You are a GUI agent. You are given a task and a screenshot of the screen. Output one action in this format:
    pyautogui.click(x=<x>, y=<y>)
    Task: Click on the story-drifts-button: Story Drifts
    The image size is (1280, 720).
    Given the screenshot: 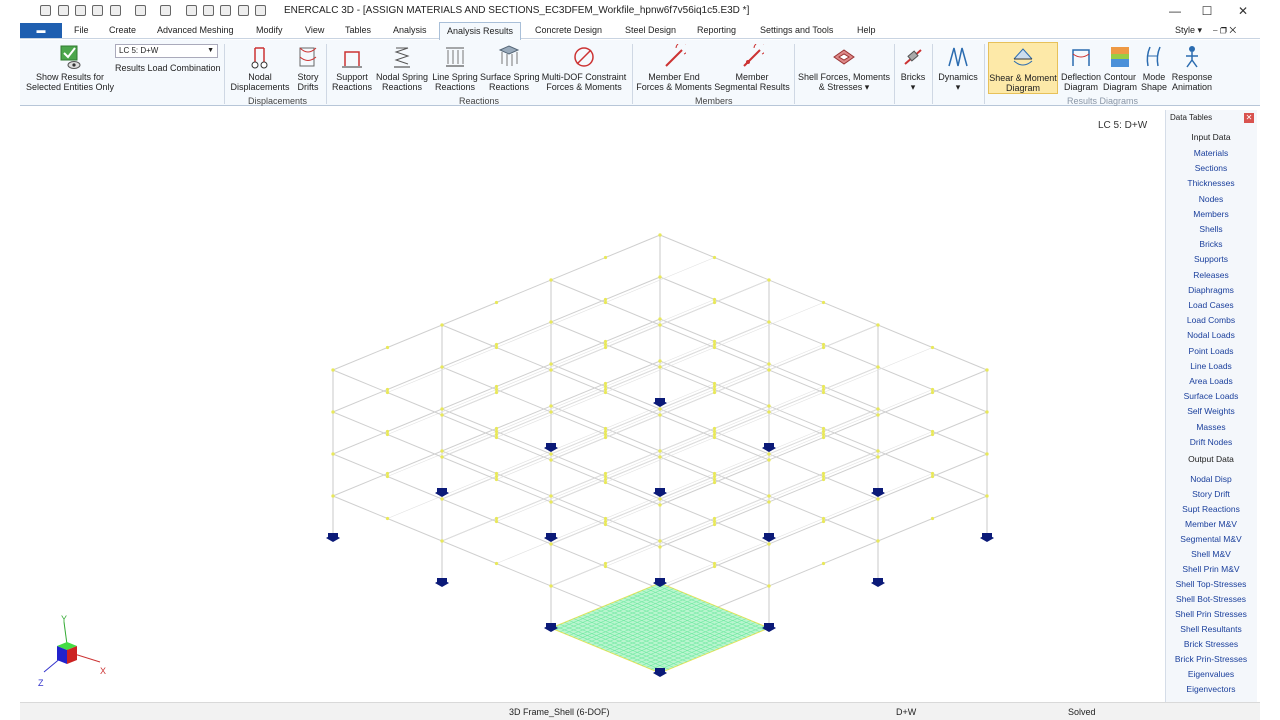 What is the action you would take?
    pyautogui.click(x=308, y=68)
    